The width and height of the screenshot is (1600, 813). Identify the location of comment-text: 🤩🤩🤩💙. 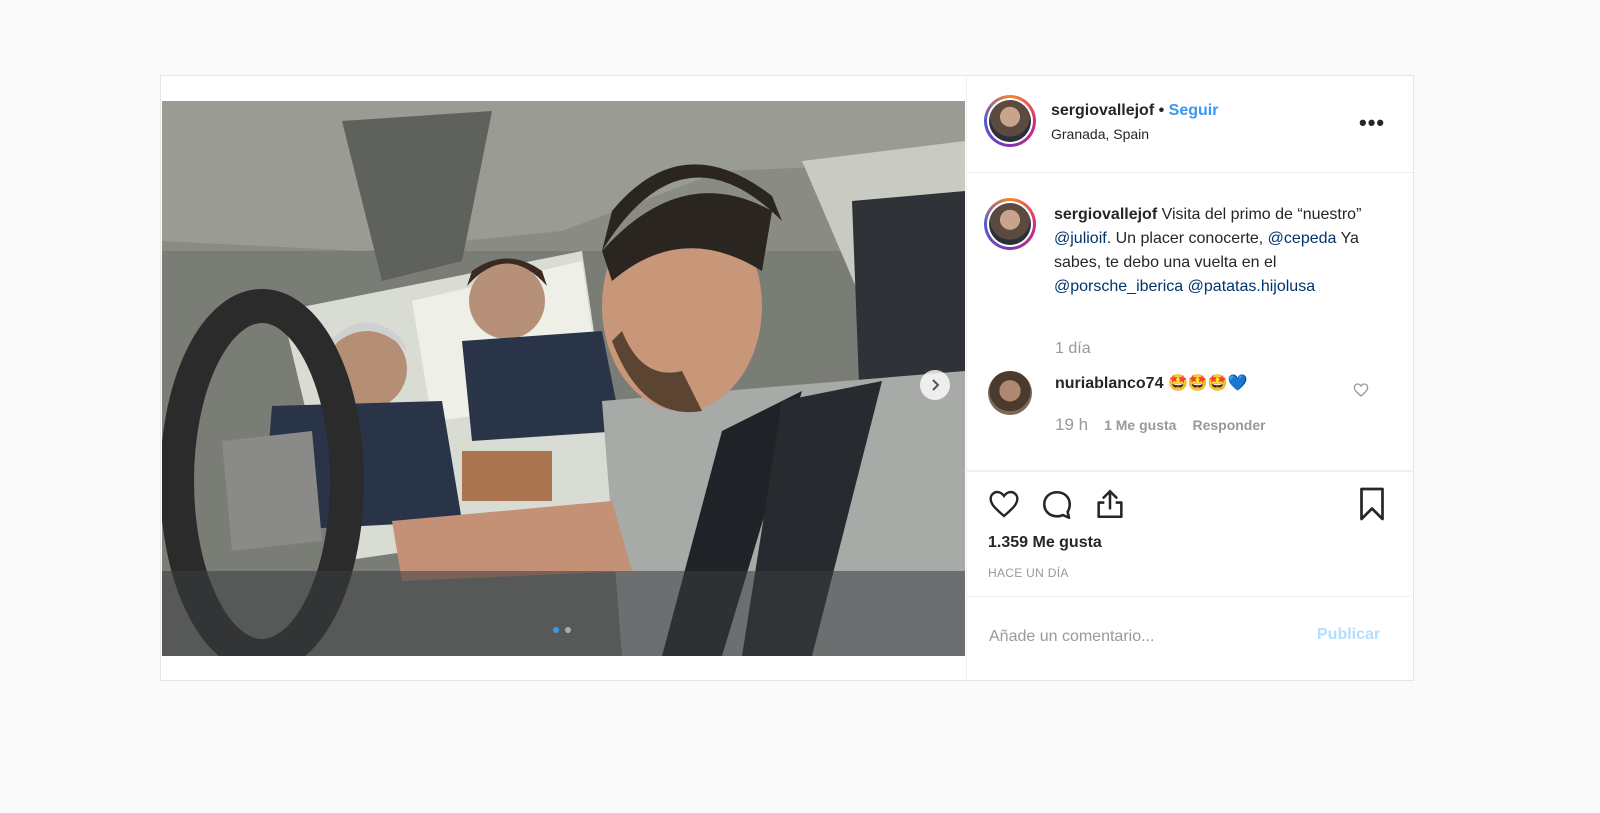
(1207, 383).